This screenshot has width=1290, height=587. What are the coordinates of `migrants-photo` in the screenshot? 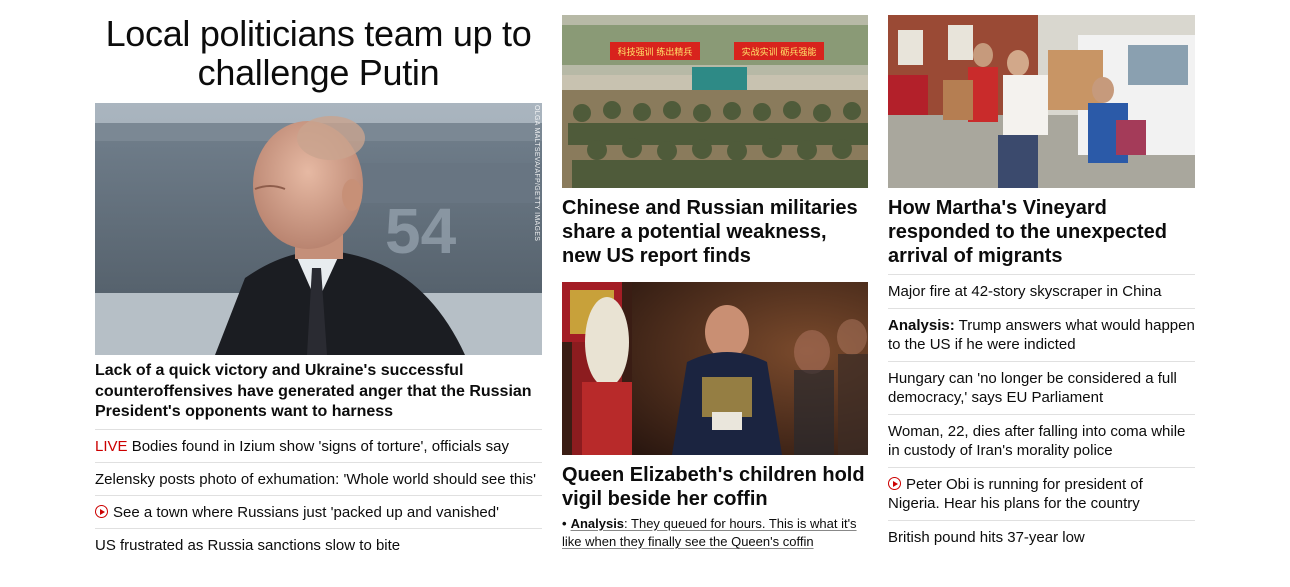 It's located at (1041, 101).